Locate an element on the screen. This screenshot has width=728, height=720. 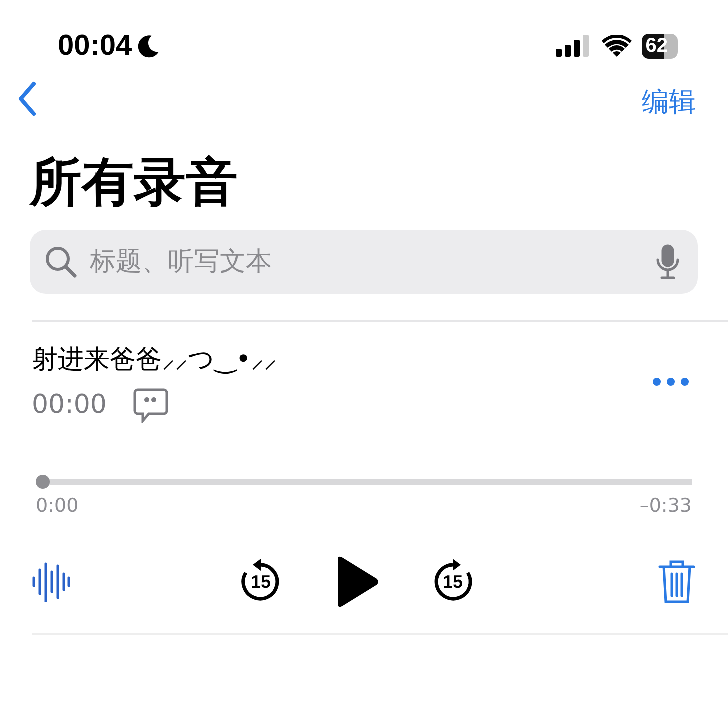
signal-icon is located at coordinates (574, 46).